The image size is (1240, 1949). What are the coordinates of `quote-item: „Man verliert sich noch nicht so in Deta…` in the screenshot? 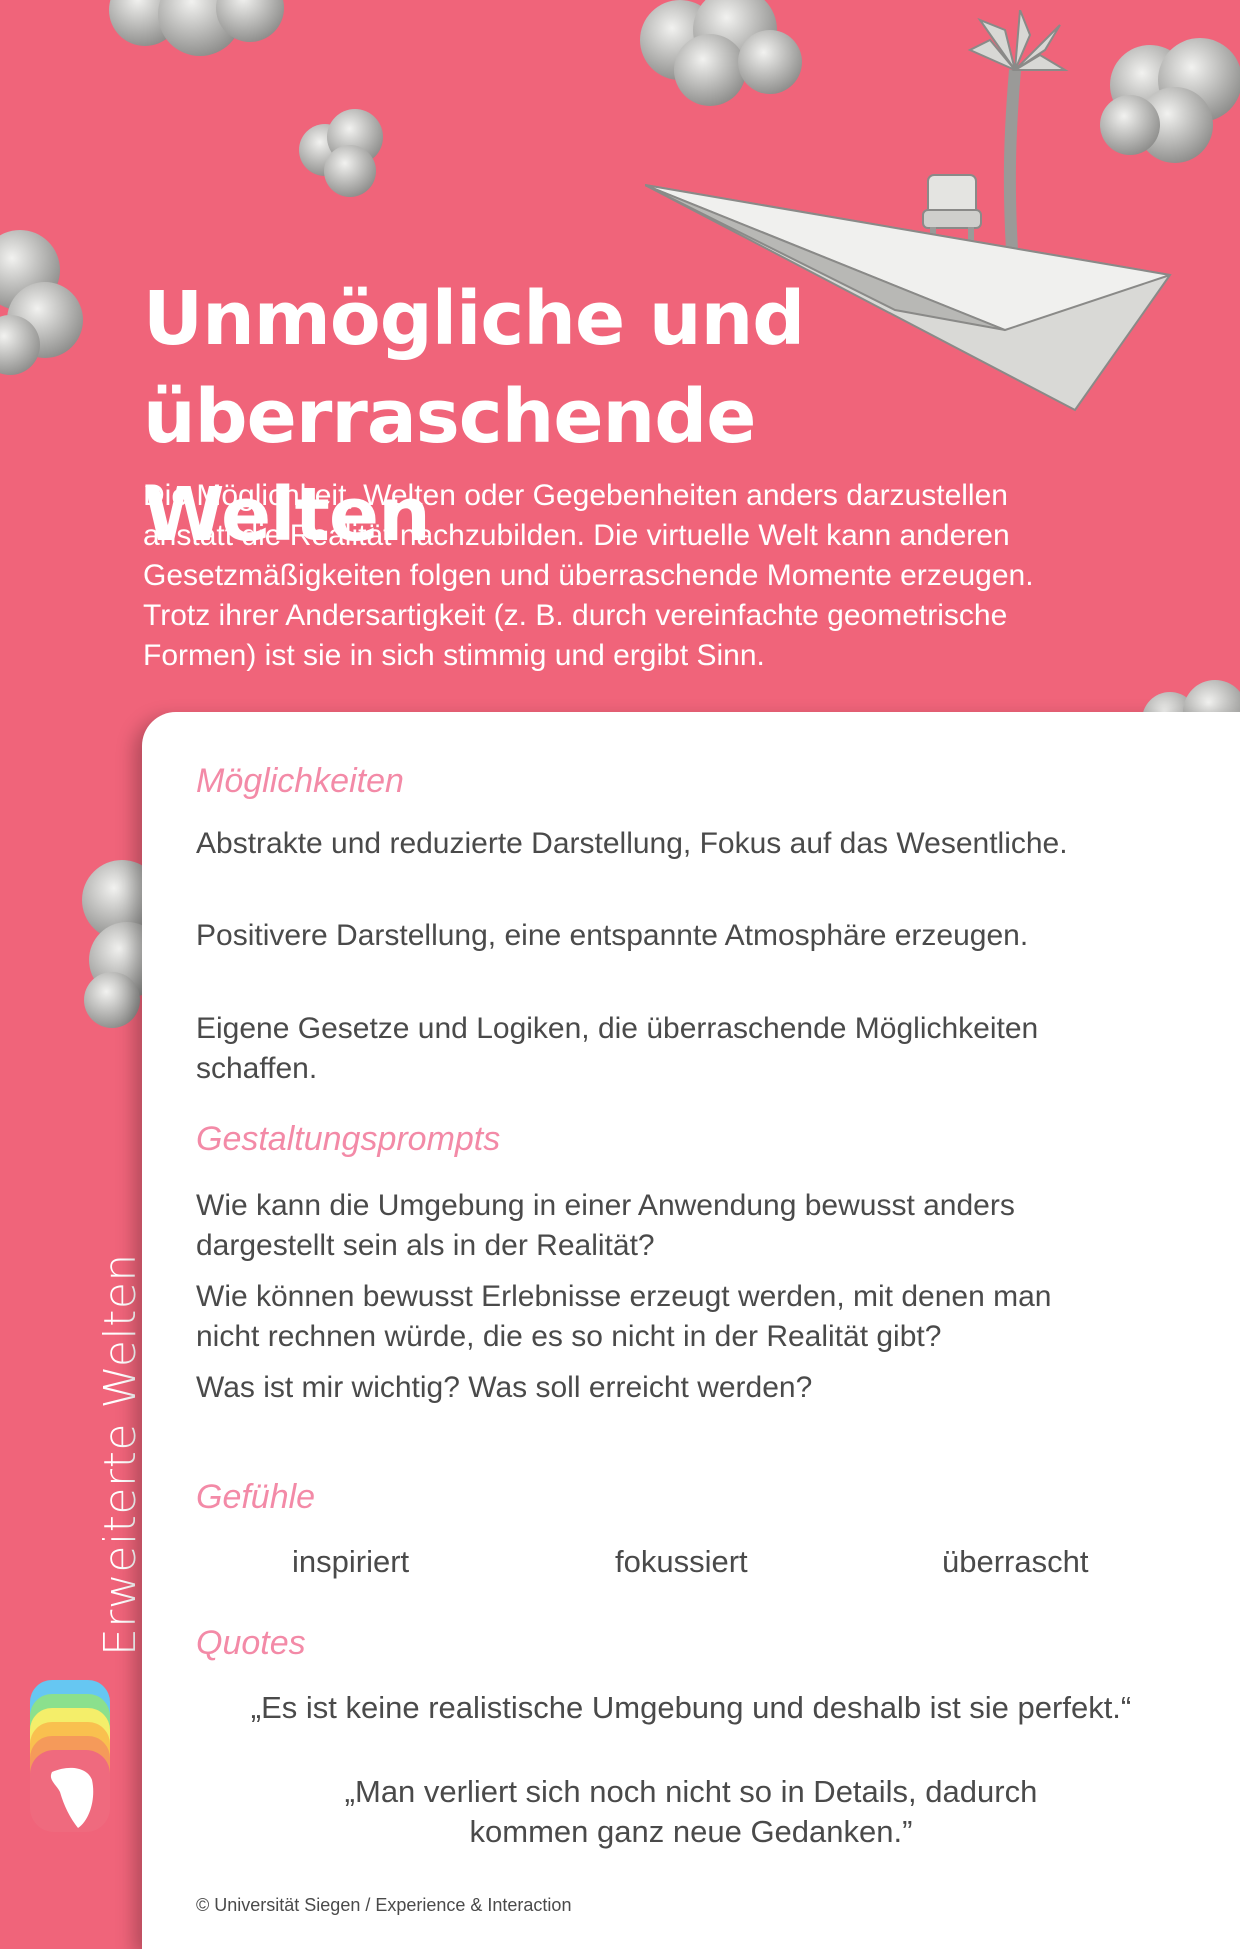 It's located at (691, 1812).